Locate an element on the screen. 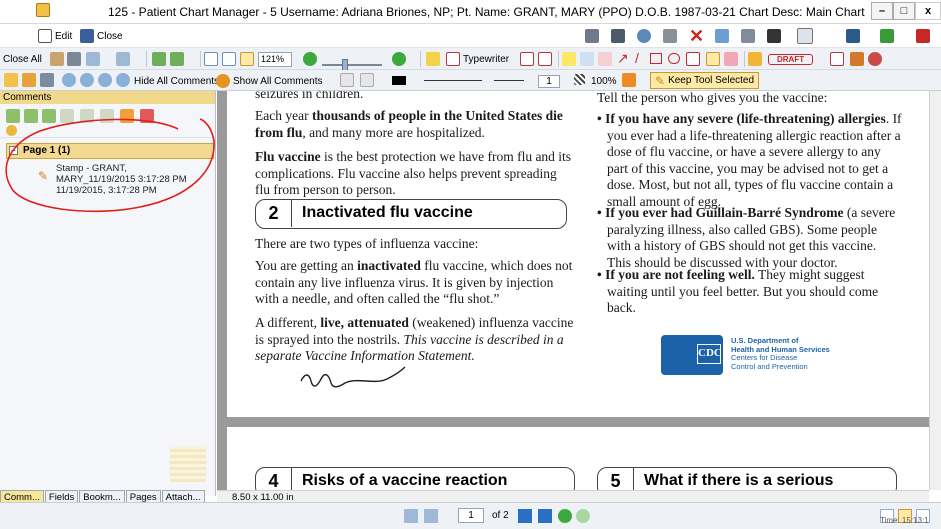 The width and height of the screenshot is (941, 529). zoom-in-icon is located at coordinates (399, 59).